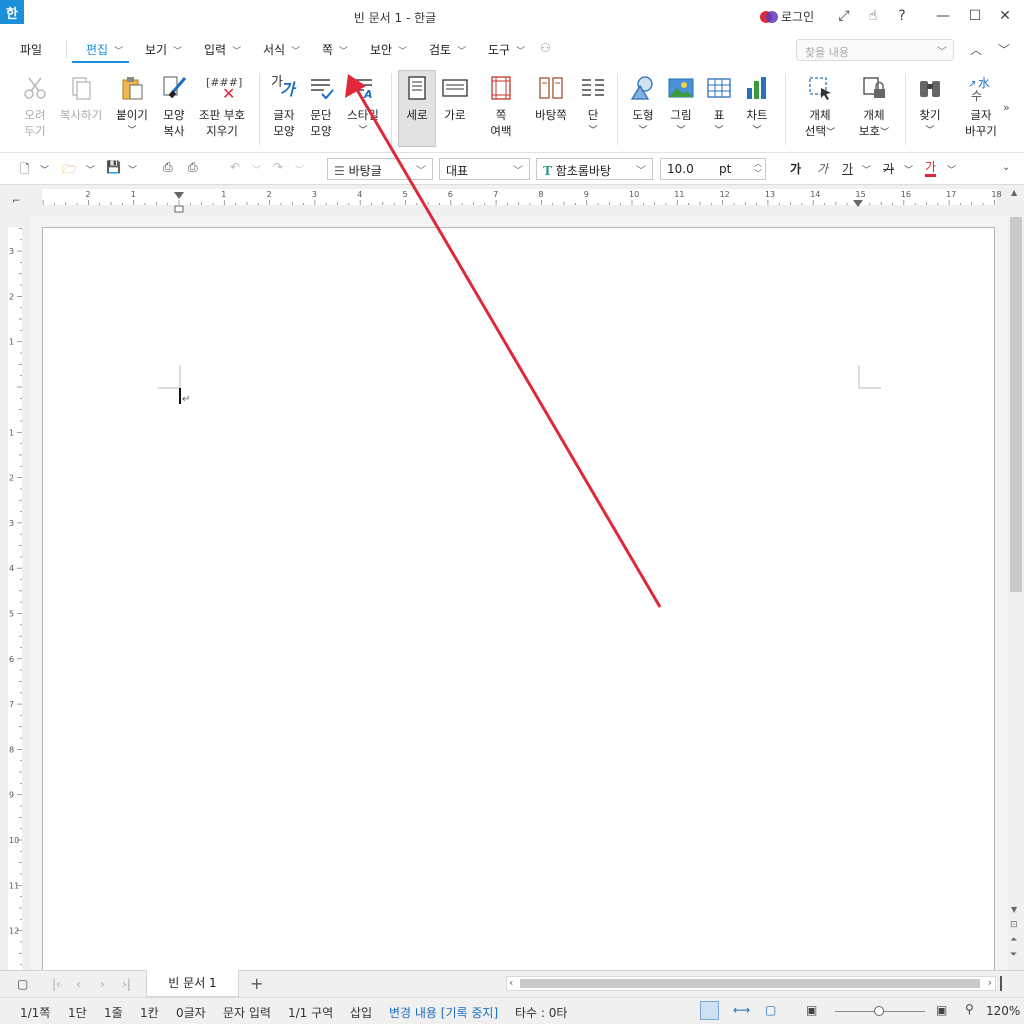 The height and width of the screenshot is (1024, 1024). What do you see at coordinates (35, 1012) in the screenshot?
I see `status-page: 1/1쪽` at bounding box center [35, 1012].